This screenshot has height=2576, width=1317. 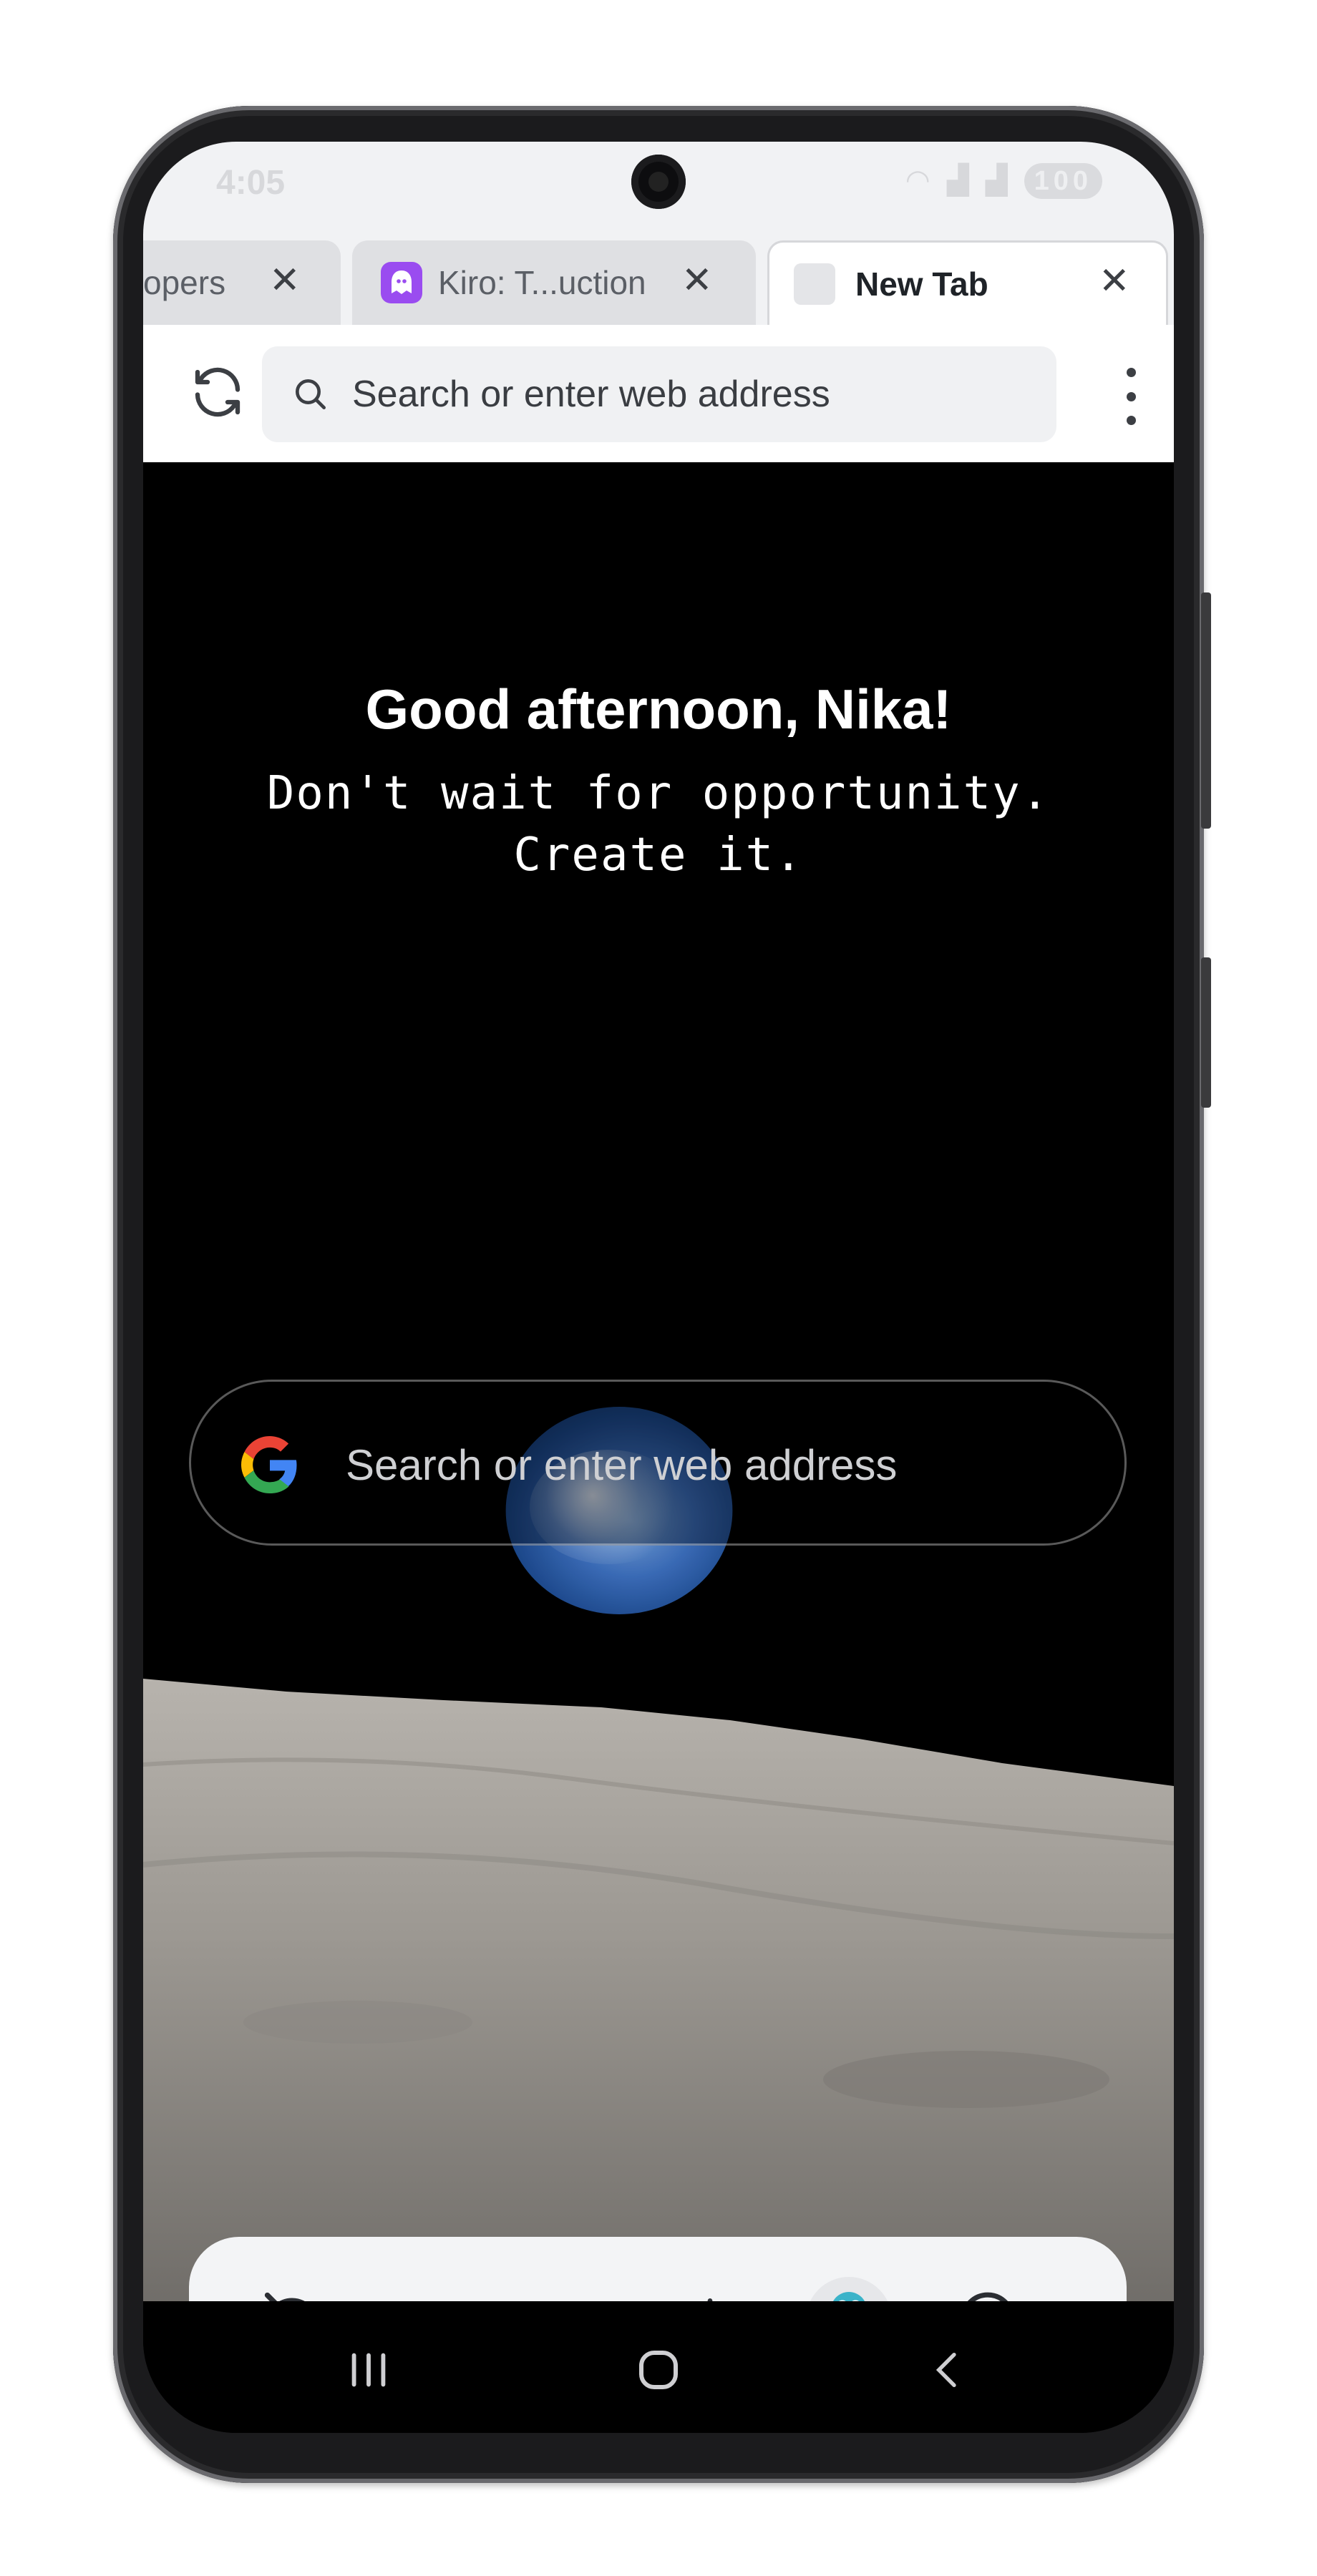 What do you see at coordinates (1206, 1032) in the screenshot?
I see `power-button` at bounding box center [1206, 1032].